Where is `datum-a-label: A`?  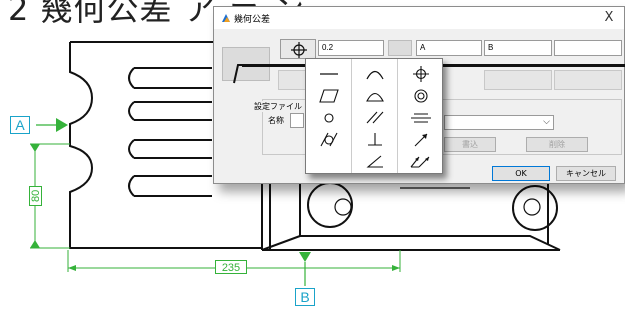 datum-a-label: A is located at coordinates (20, 125).